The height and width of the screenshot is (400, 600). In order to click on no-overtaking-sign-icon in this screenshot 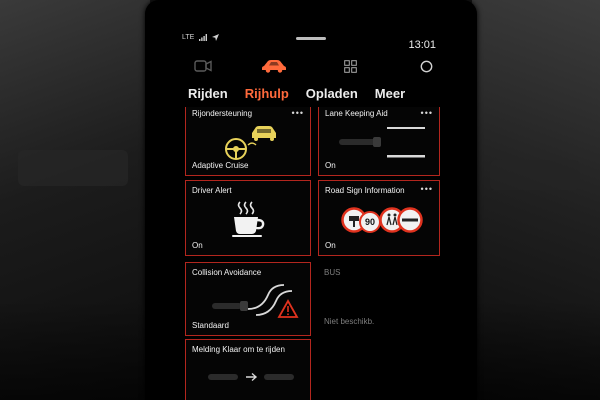, I will do `click(410, 220)`.